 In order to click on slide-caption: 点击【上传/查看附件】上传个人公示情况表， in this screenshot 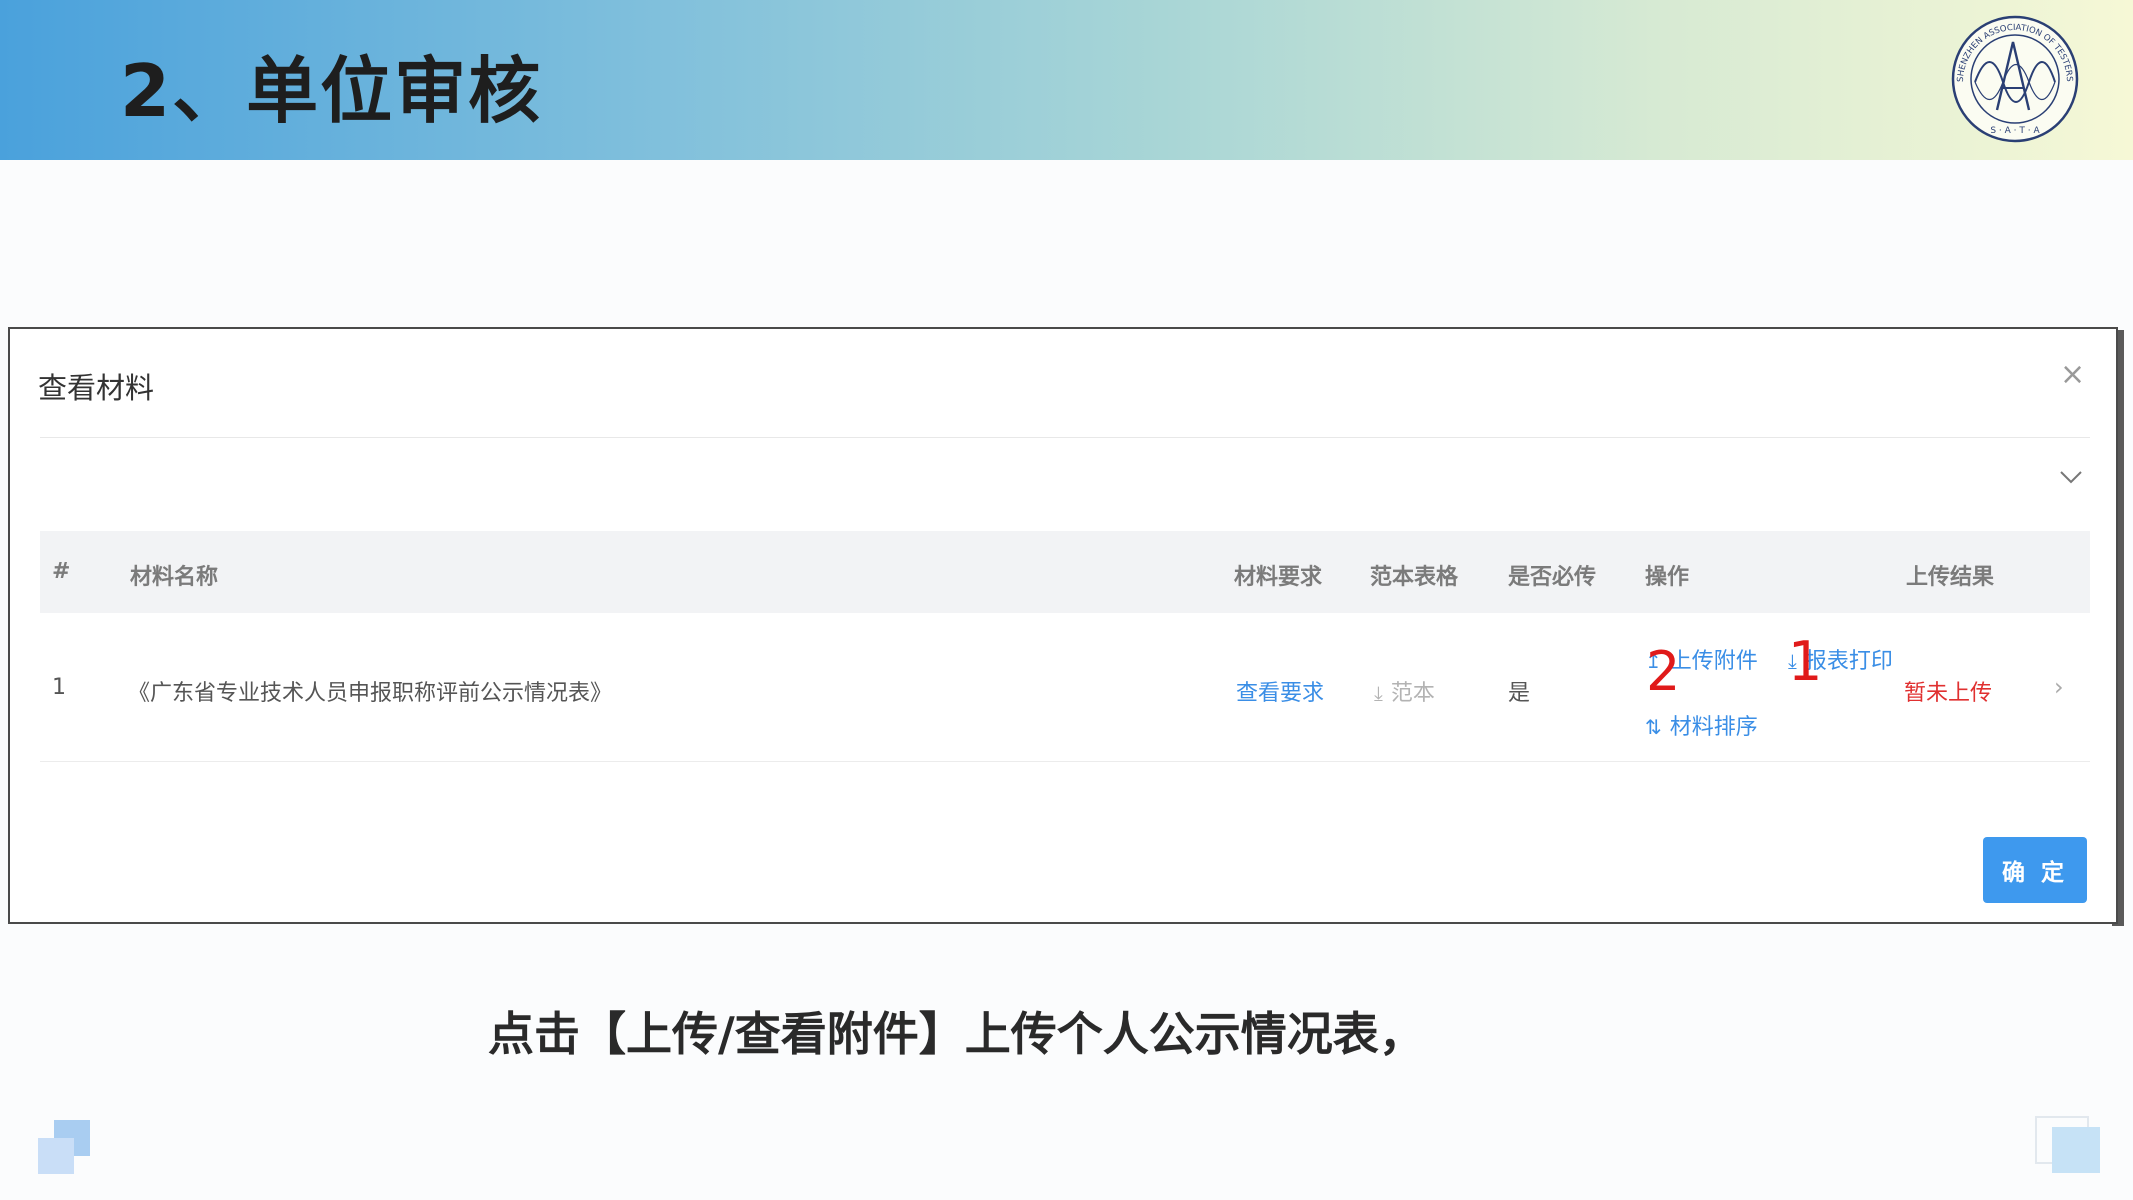, I will do `click(956, 1034)`.